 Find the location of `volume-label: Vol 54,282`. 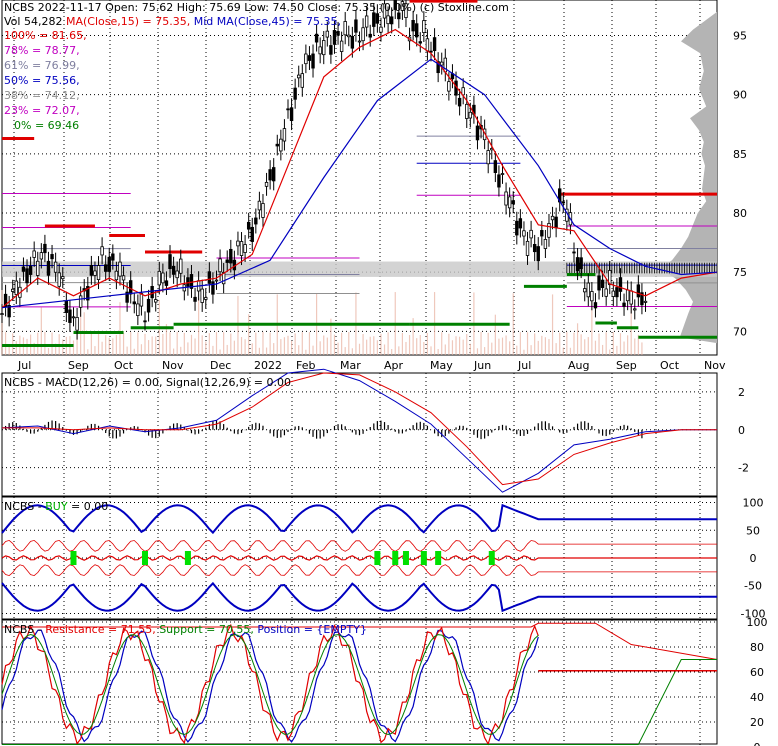

volume-label: Vol 54,282 is located at coordinates (33, 21).